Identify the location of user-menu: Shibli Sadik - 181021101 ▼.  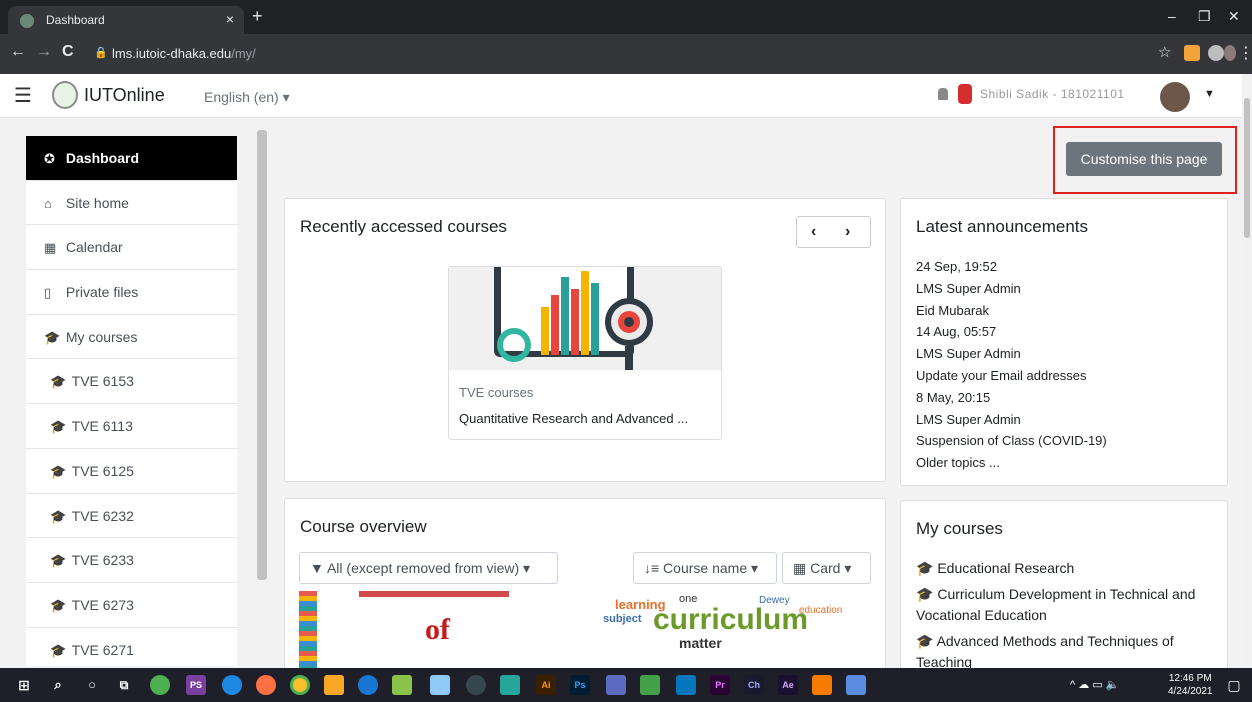
(1083, 97).